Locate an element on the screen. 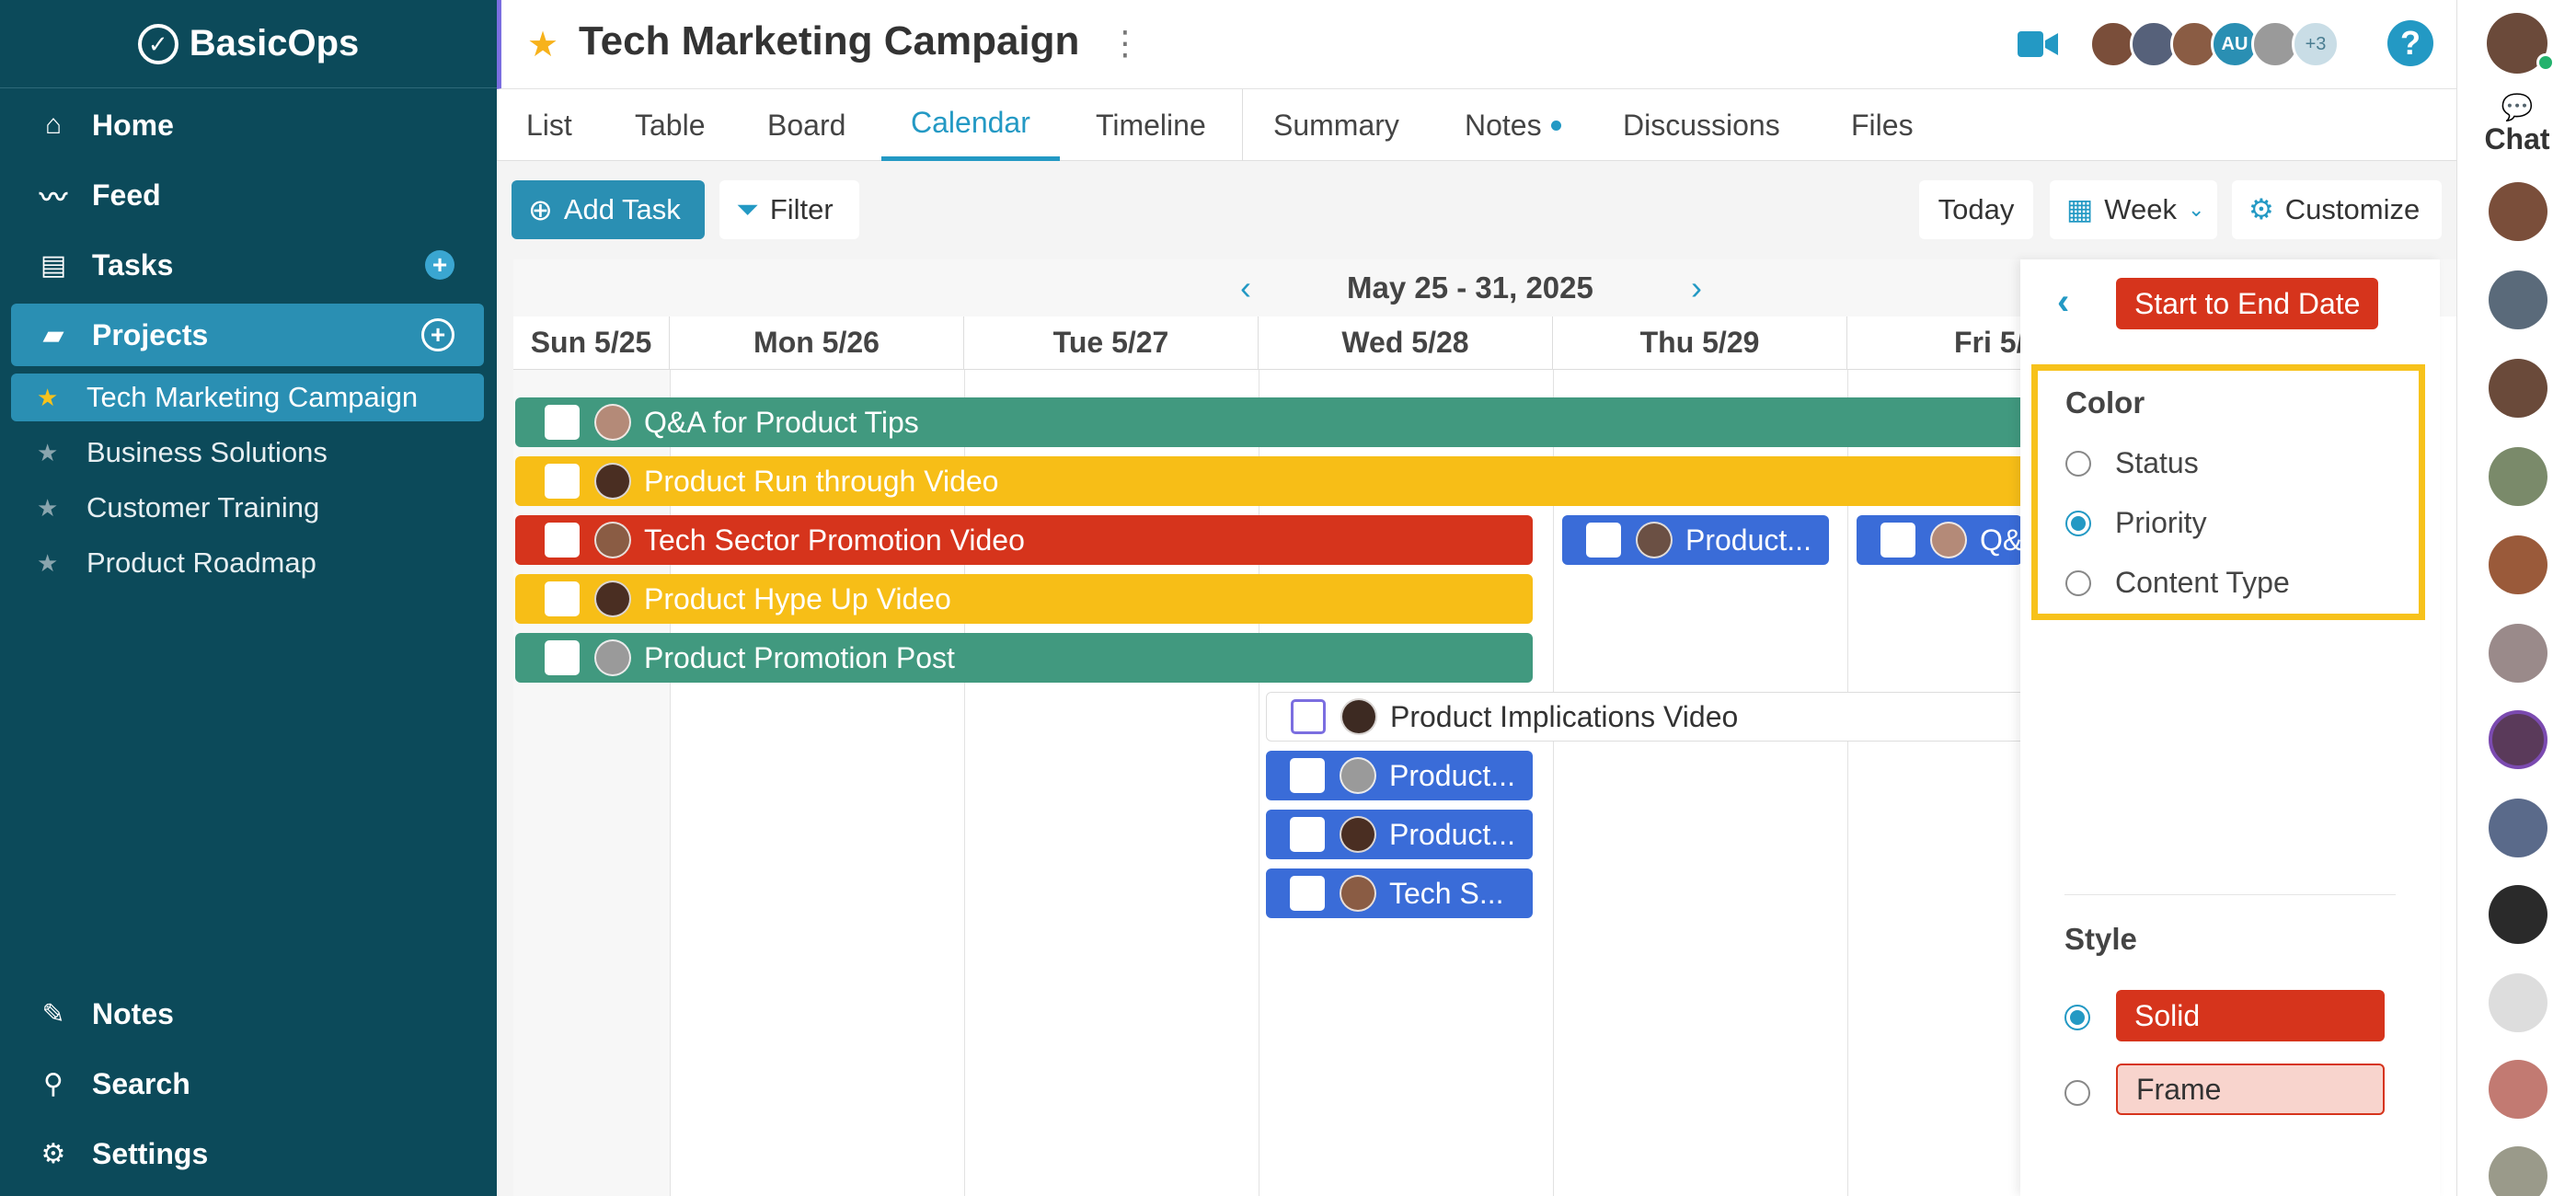 This screenshot has height=1196, width=2576. view-select: ▦ Week ⌄ is located at coordinates (2133, 209).